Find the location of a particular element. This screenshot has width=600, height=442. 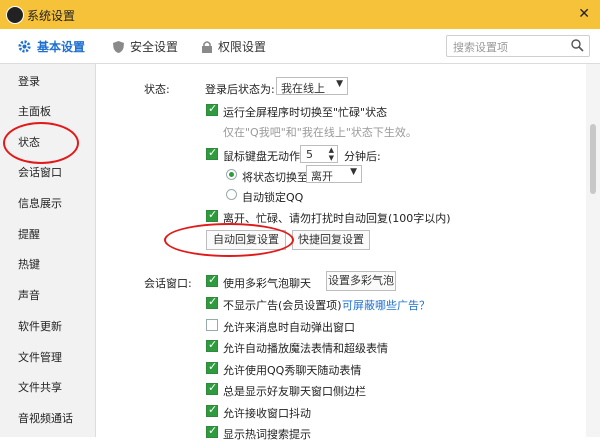

qq-show-label: 允许使用QQ秀聊天随动表情 is located at coordinates (292, 370).